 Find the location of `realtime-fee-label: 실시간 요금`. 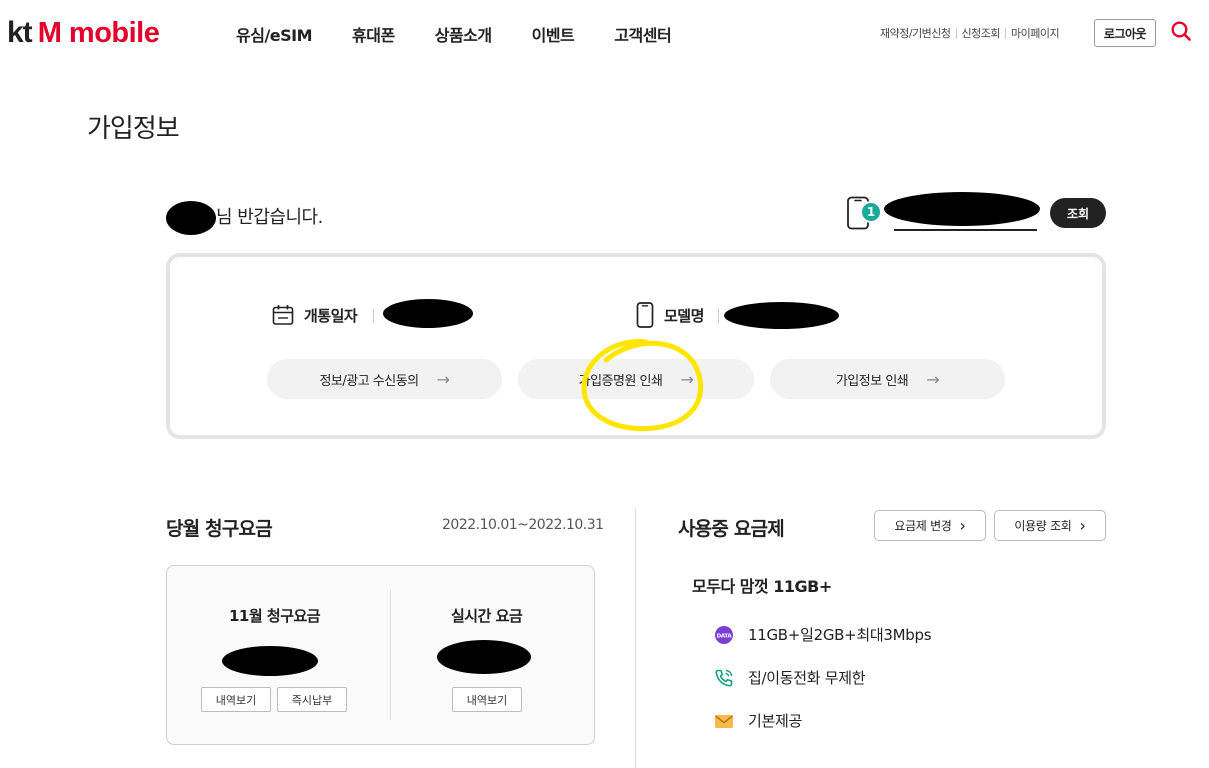

realtime-fee-label: 실시간 요금 is located at coordinates (487, 616).